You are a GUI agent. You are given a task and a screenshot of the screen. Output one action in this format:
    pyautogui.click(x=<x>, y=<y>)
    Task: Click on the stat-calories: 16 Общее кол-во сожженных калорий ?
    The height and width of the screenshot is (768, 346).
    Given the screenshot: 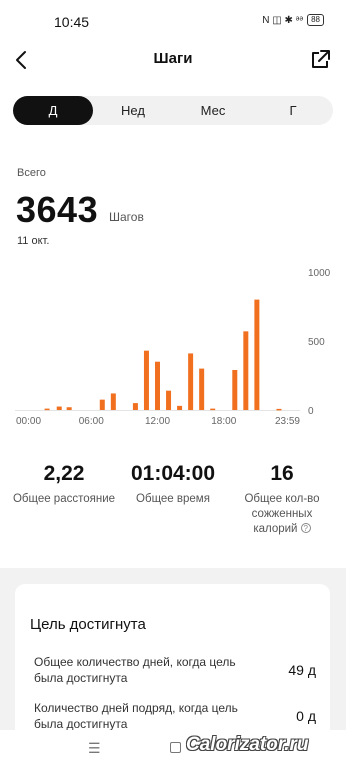 What is the action you would take?
    pyautogui.click(x=282, y=499)
    